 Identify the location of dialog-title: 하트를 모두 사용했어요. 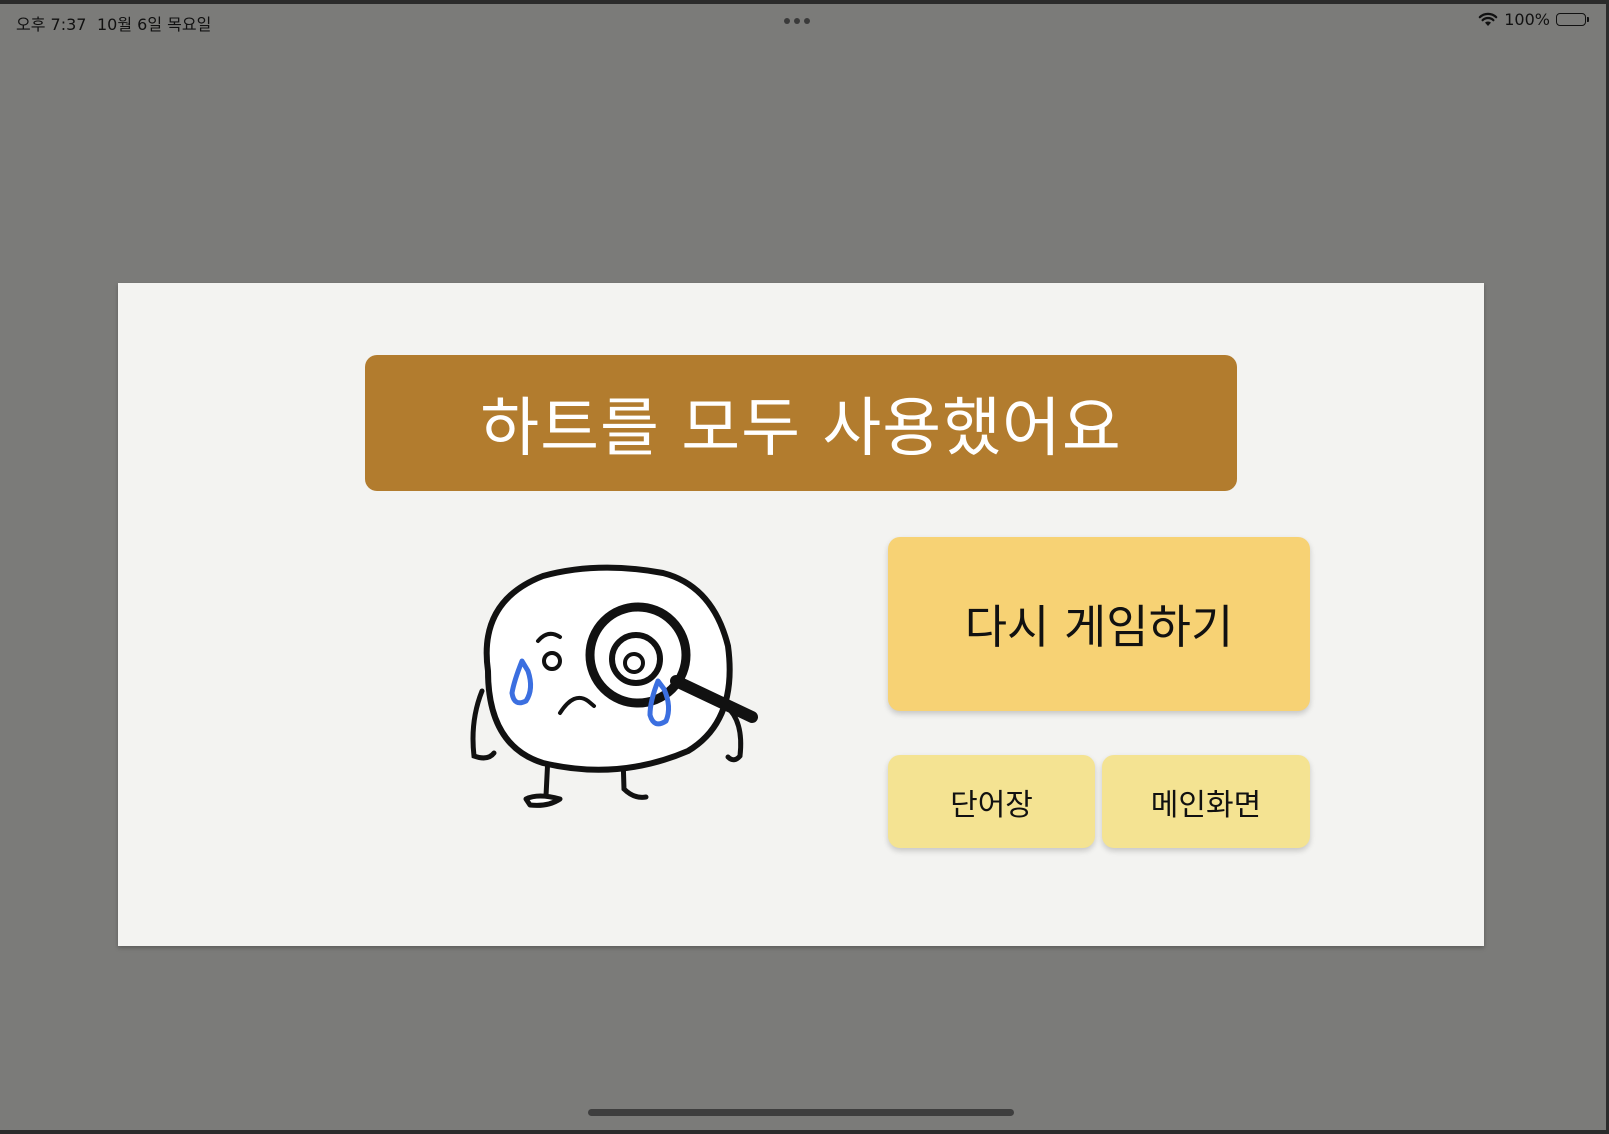
(801, 429).